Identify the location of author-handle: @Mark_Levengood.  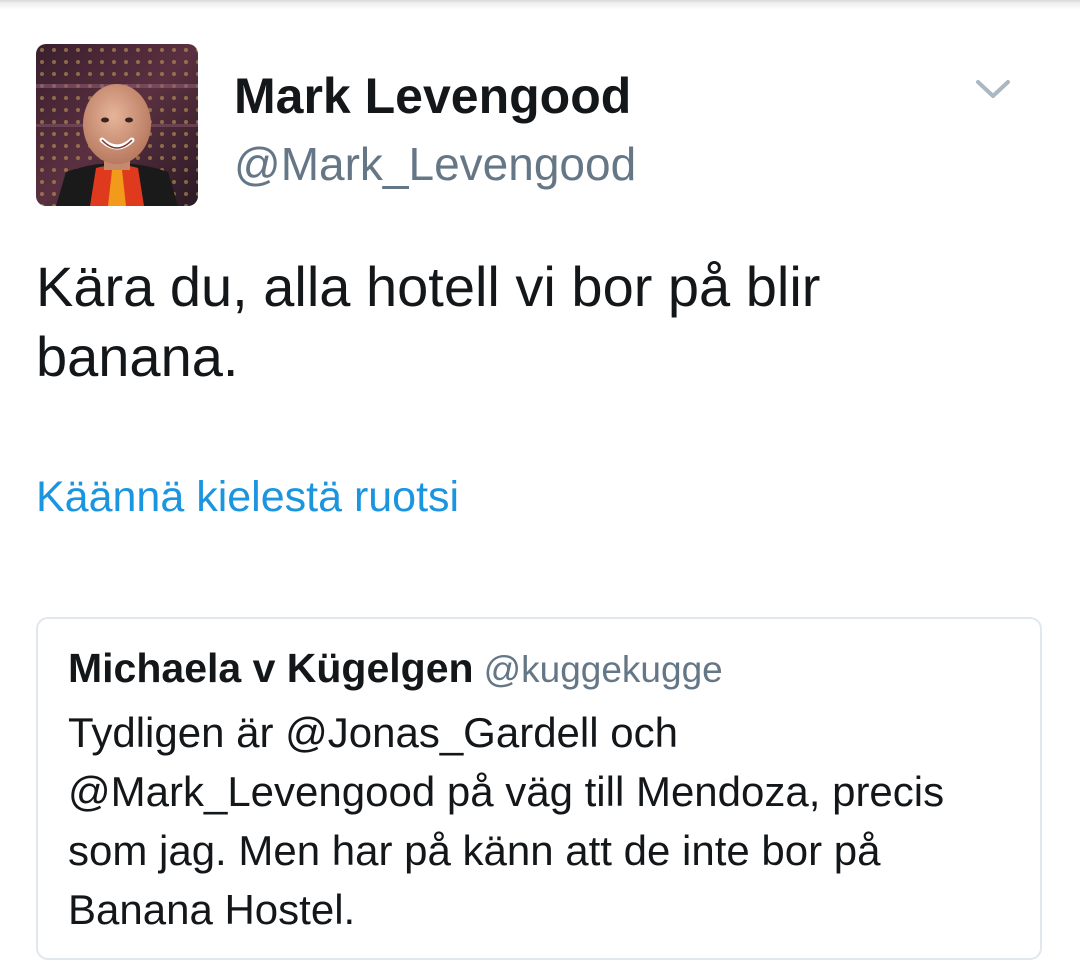
(435, 164).